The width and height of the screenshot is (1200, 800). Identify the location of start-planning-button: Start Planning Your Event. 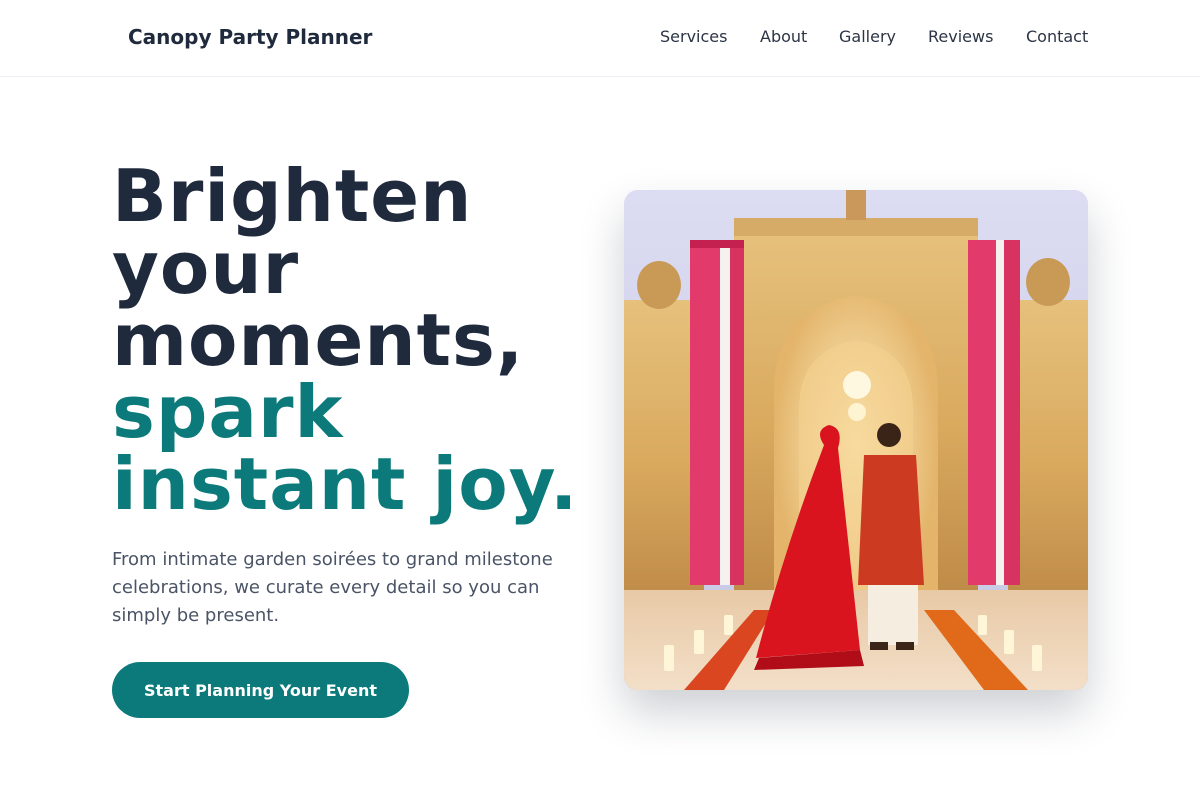
(260, 690).